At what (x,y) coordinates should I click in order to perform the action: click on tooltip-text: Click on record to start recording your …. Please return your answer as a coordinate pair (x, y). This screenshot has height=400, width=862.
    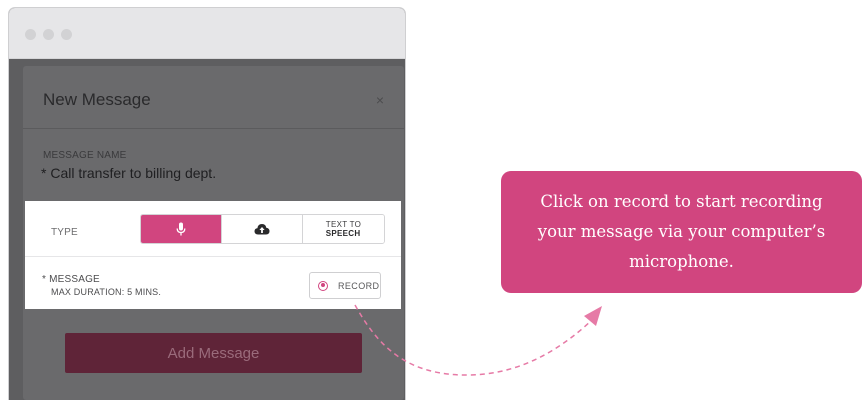
    Looking at the image, I should click on (681, 231).